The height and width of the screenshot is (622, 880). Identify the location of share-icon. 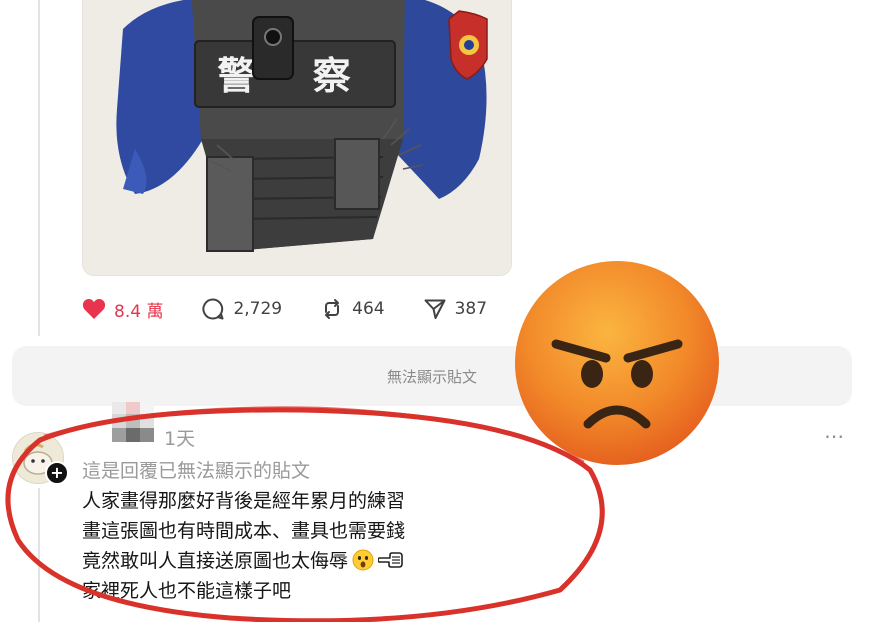
(435, 309).